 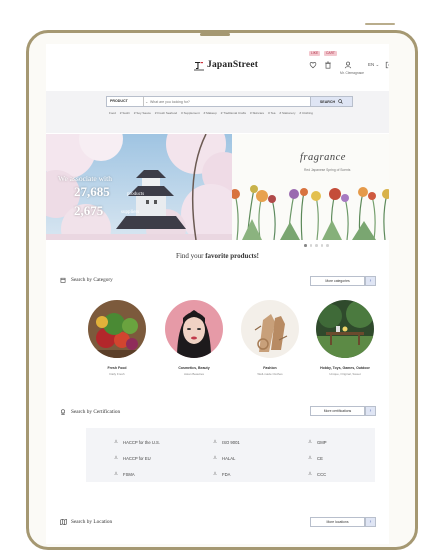 I want to click on more-certifications-button: More certifications, so click(x=337, y=411).